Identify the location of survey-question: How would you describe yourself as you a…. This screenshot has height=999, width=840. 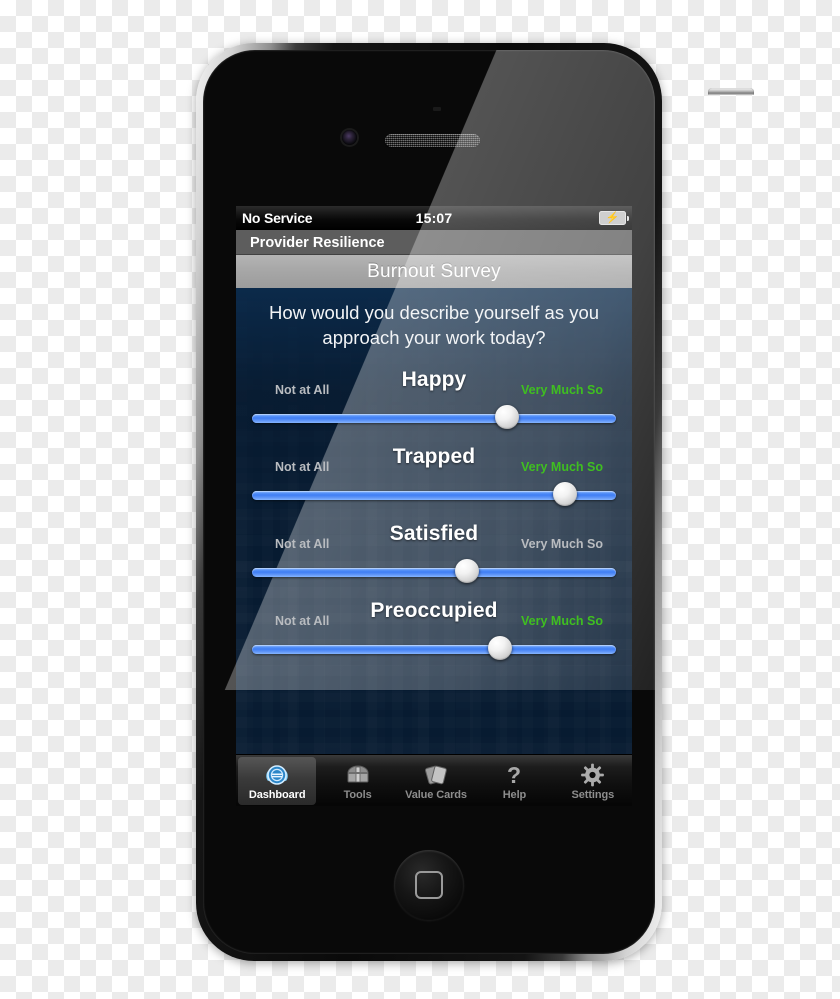
(434, 325).